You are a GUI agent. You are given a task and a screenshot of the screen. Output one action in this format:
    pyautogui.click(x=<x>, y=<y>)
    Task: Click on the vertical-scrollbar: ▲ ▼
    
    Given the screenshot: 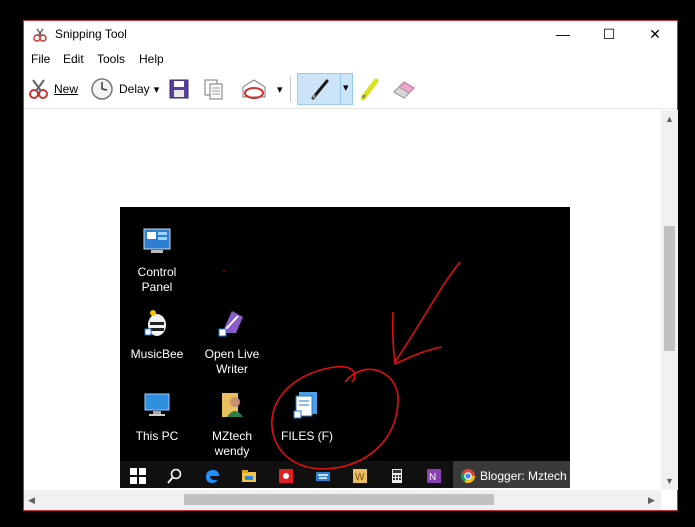 What is the action you would take?
    pyautogui.click(x=669, y=300)
    